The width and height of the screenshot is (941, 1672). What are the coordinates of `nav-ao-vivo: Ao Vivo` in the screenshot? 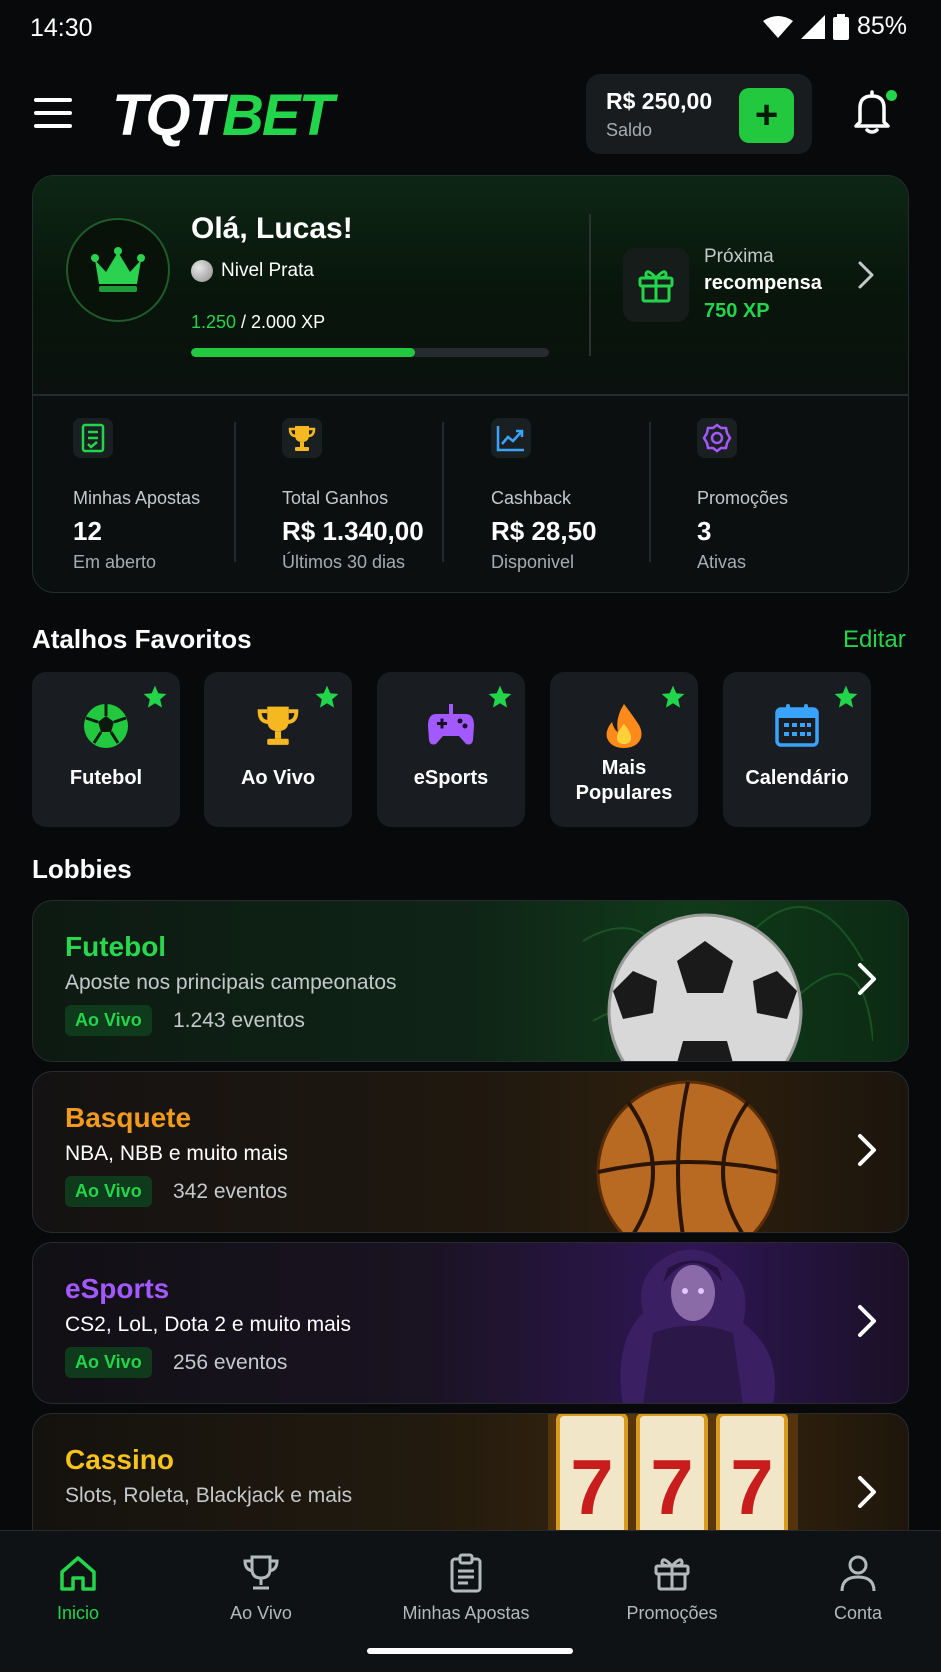 It's located at (261, 1587).